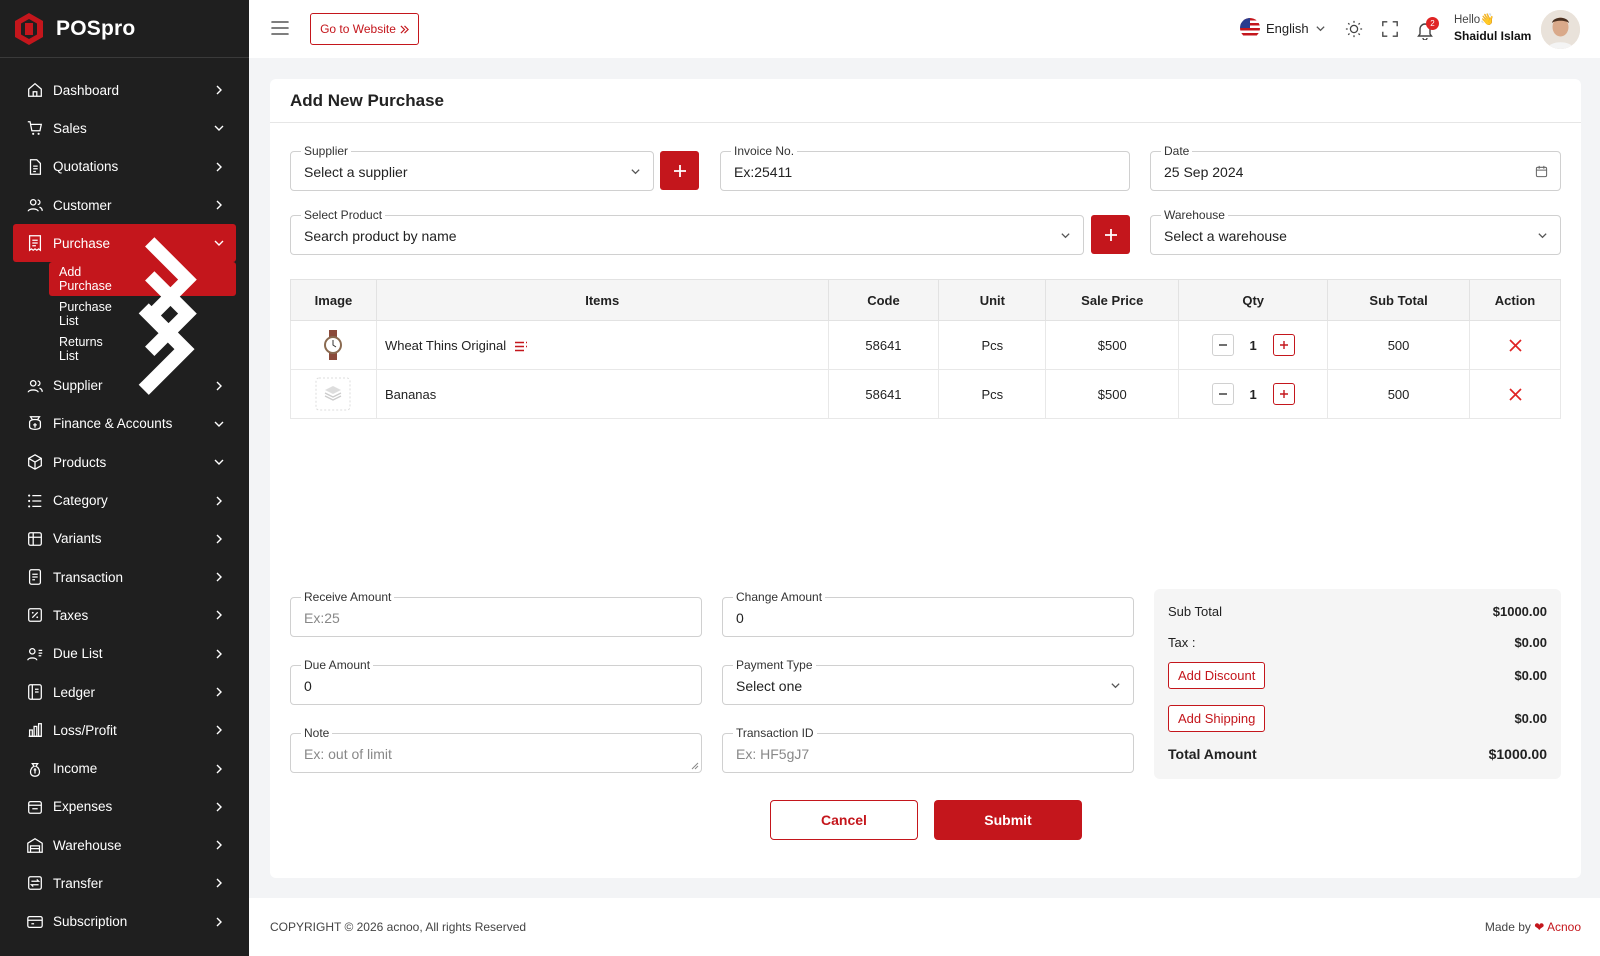 The image size is (1600, 956). Describe the element at coordinates (124, 29) in the screenshot. I see `brand-logo: POSpro` at that location.